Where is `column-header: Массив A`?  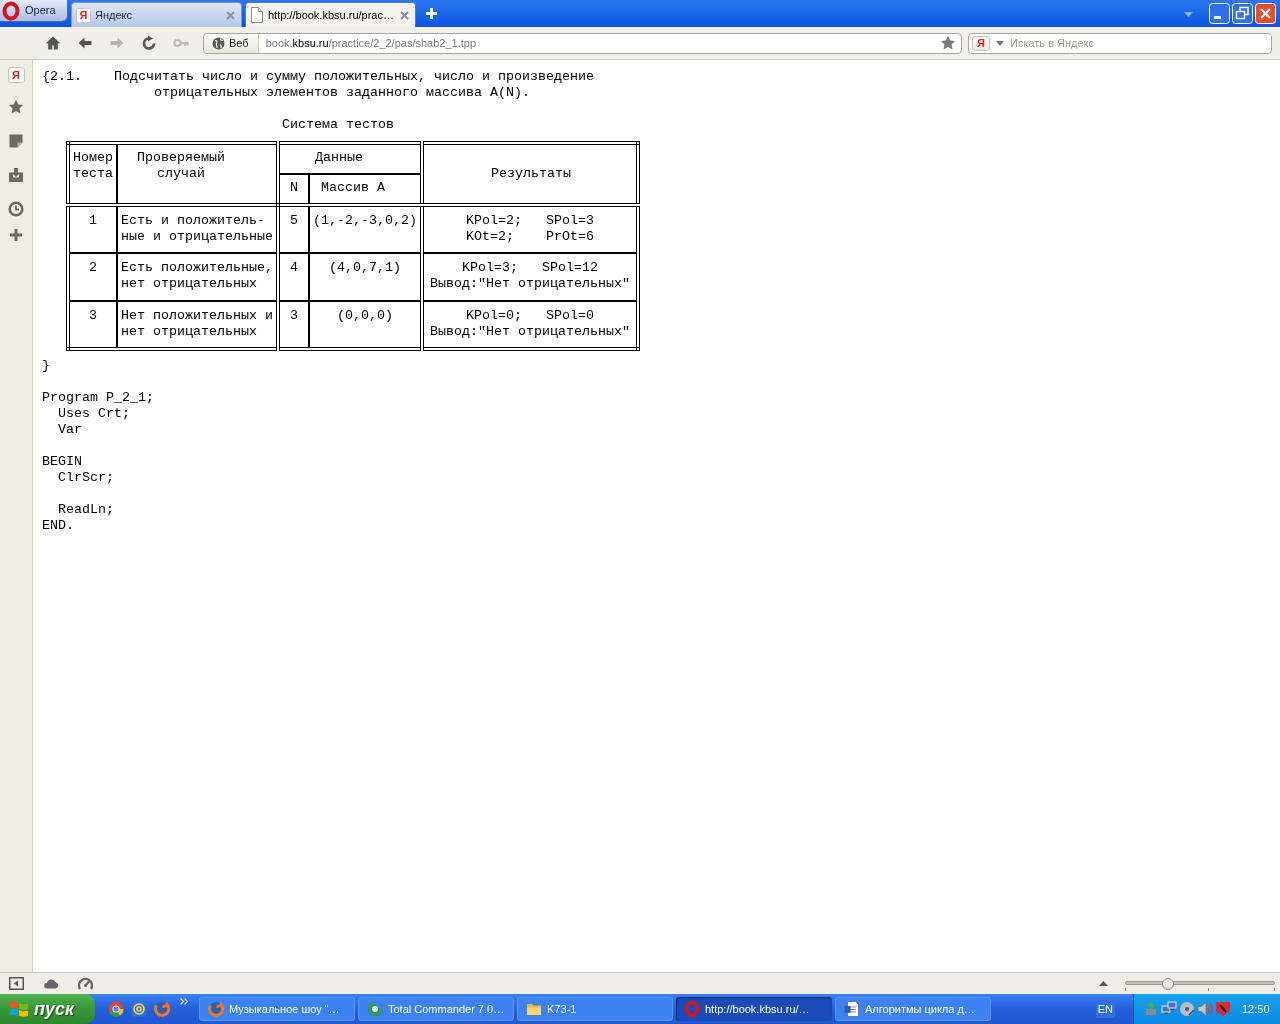 column-header: Массив A is located at coordinates (365, 189).